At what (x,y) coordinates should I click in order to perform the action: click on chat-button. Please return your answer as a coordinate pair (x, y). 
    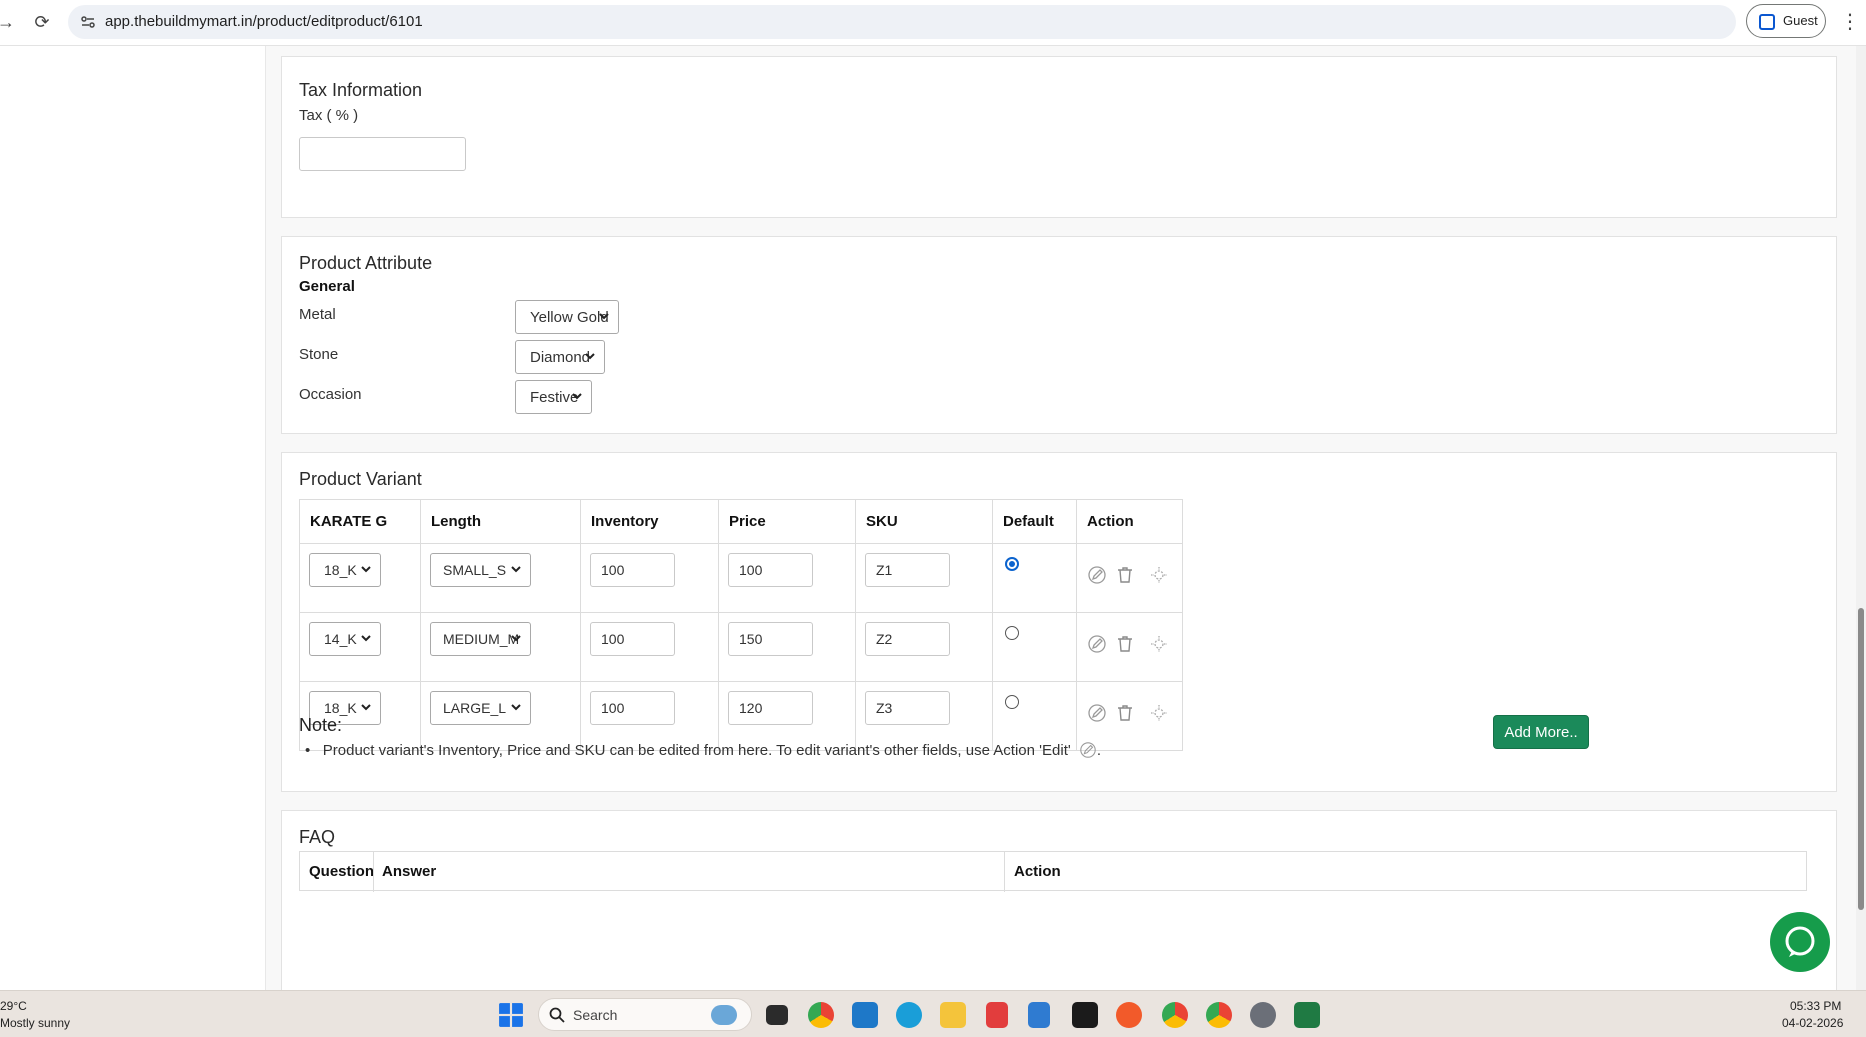
    Looking at the image, I should click on (1800, 942).